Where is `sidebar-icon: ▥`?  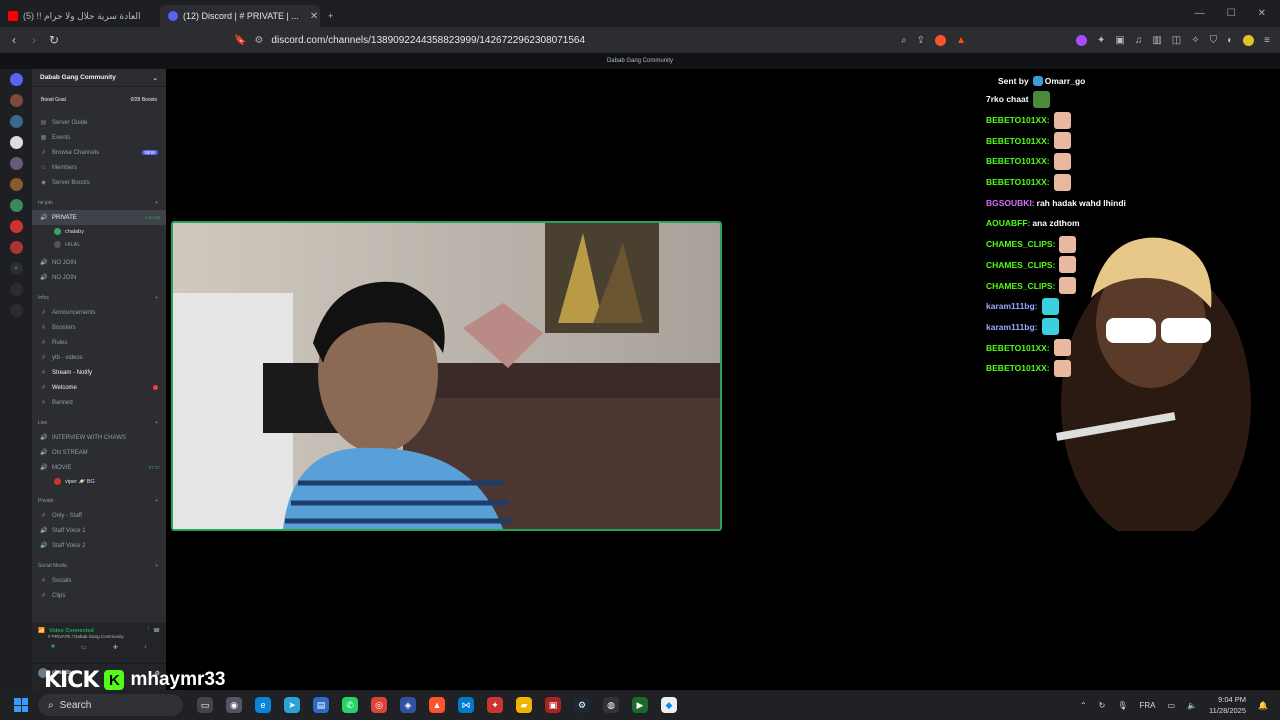
sidebar-icon: ▥ is located at coordinates (1156, 40).